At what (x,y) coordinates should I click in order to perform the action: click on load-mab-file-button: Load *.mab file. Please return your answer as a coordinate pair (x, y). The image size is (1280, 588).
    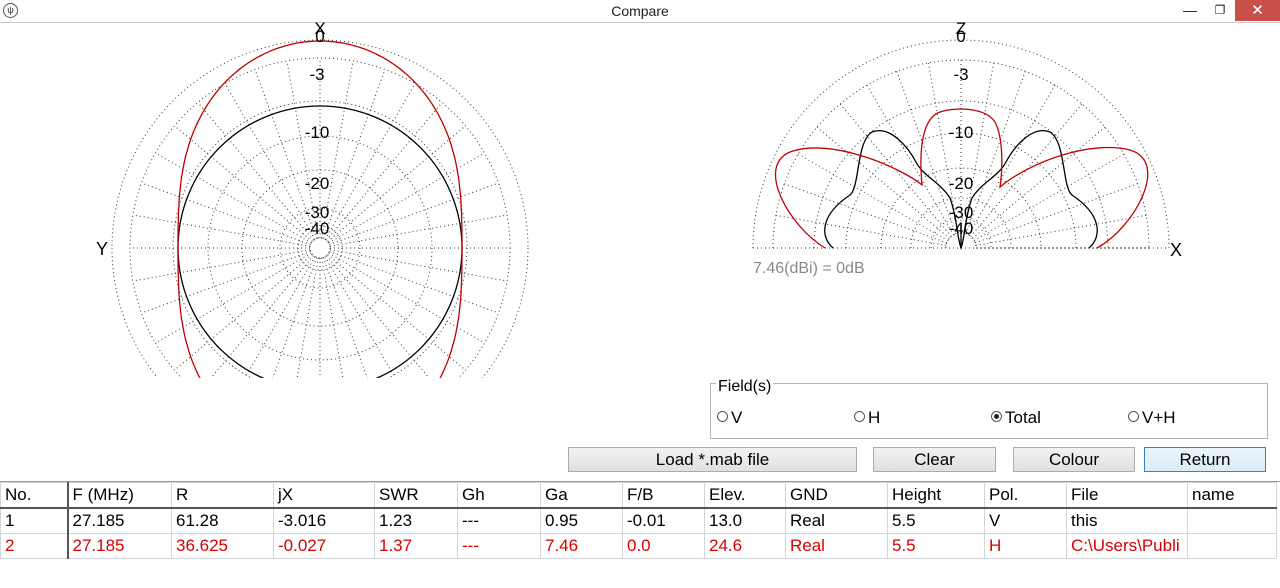
    Looking at the image, I should click on (712, 459).